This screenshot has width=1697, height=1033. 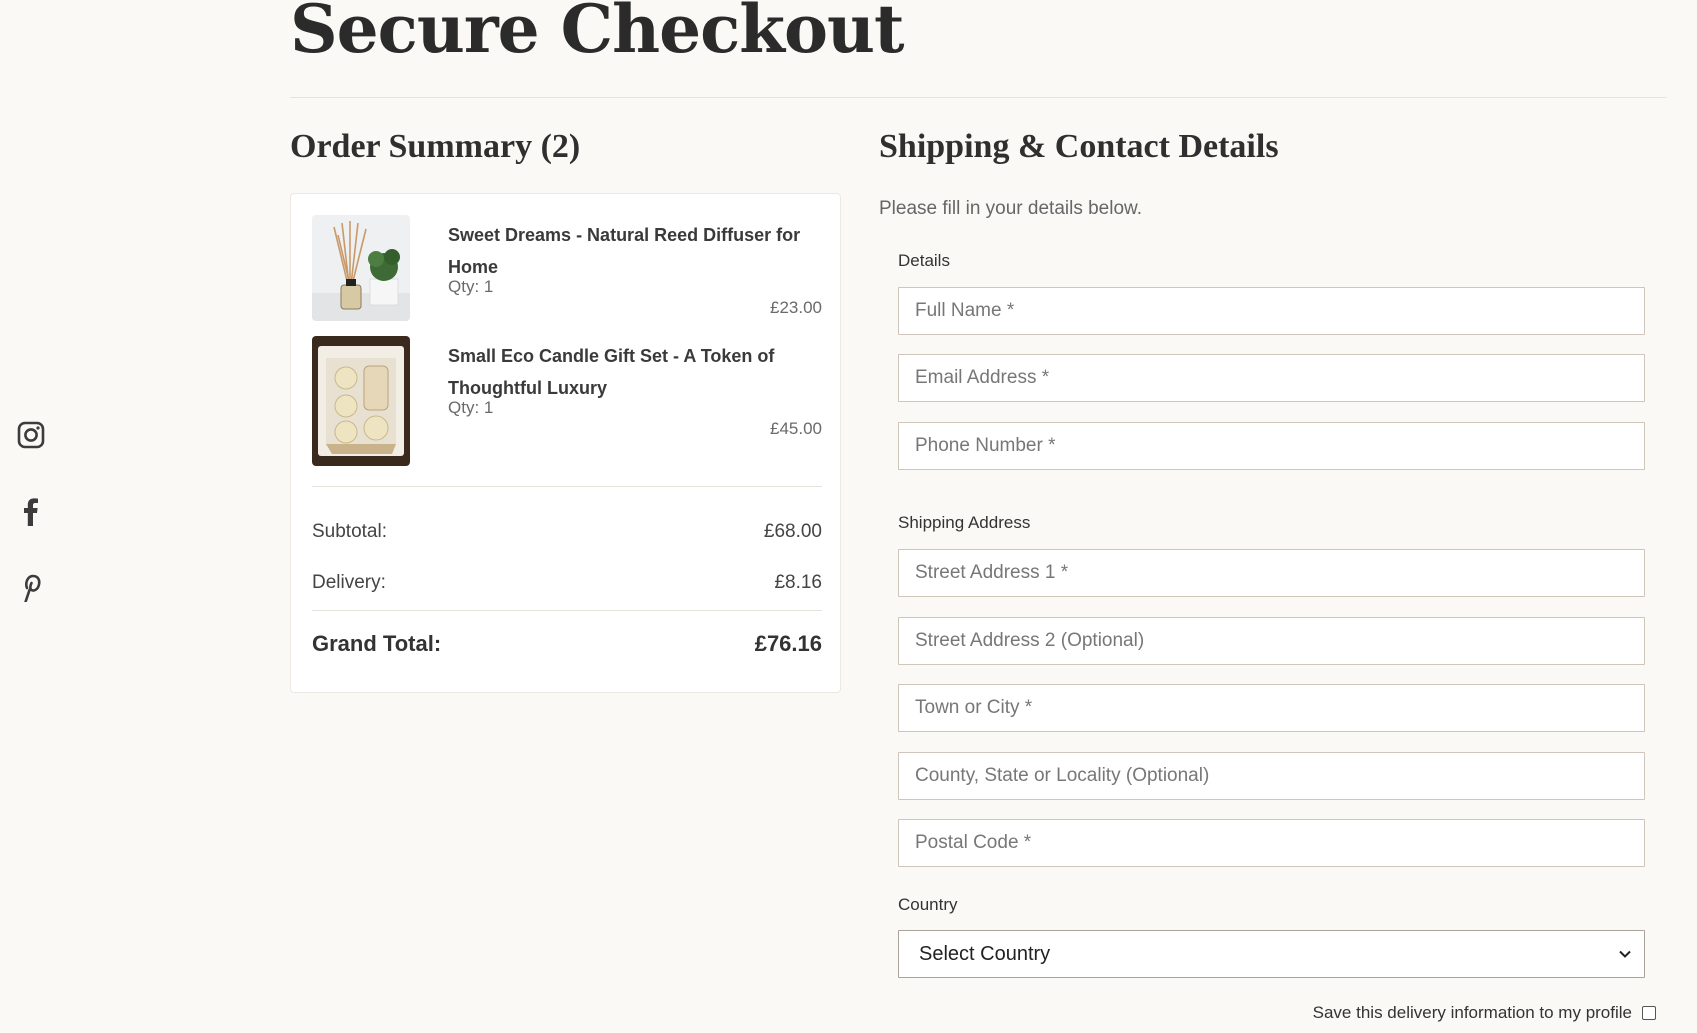 I want to click on phone-input, so click(x=1271, y=446).